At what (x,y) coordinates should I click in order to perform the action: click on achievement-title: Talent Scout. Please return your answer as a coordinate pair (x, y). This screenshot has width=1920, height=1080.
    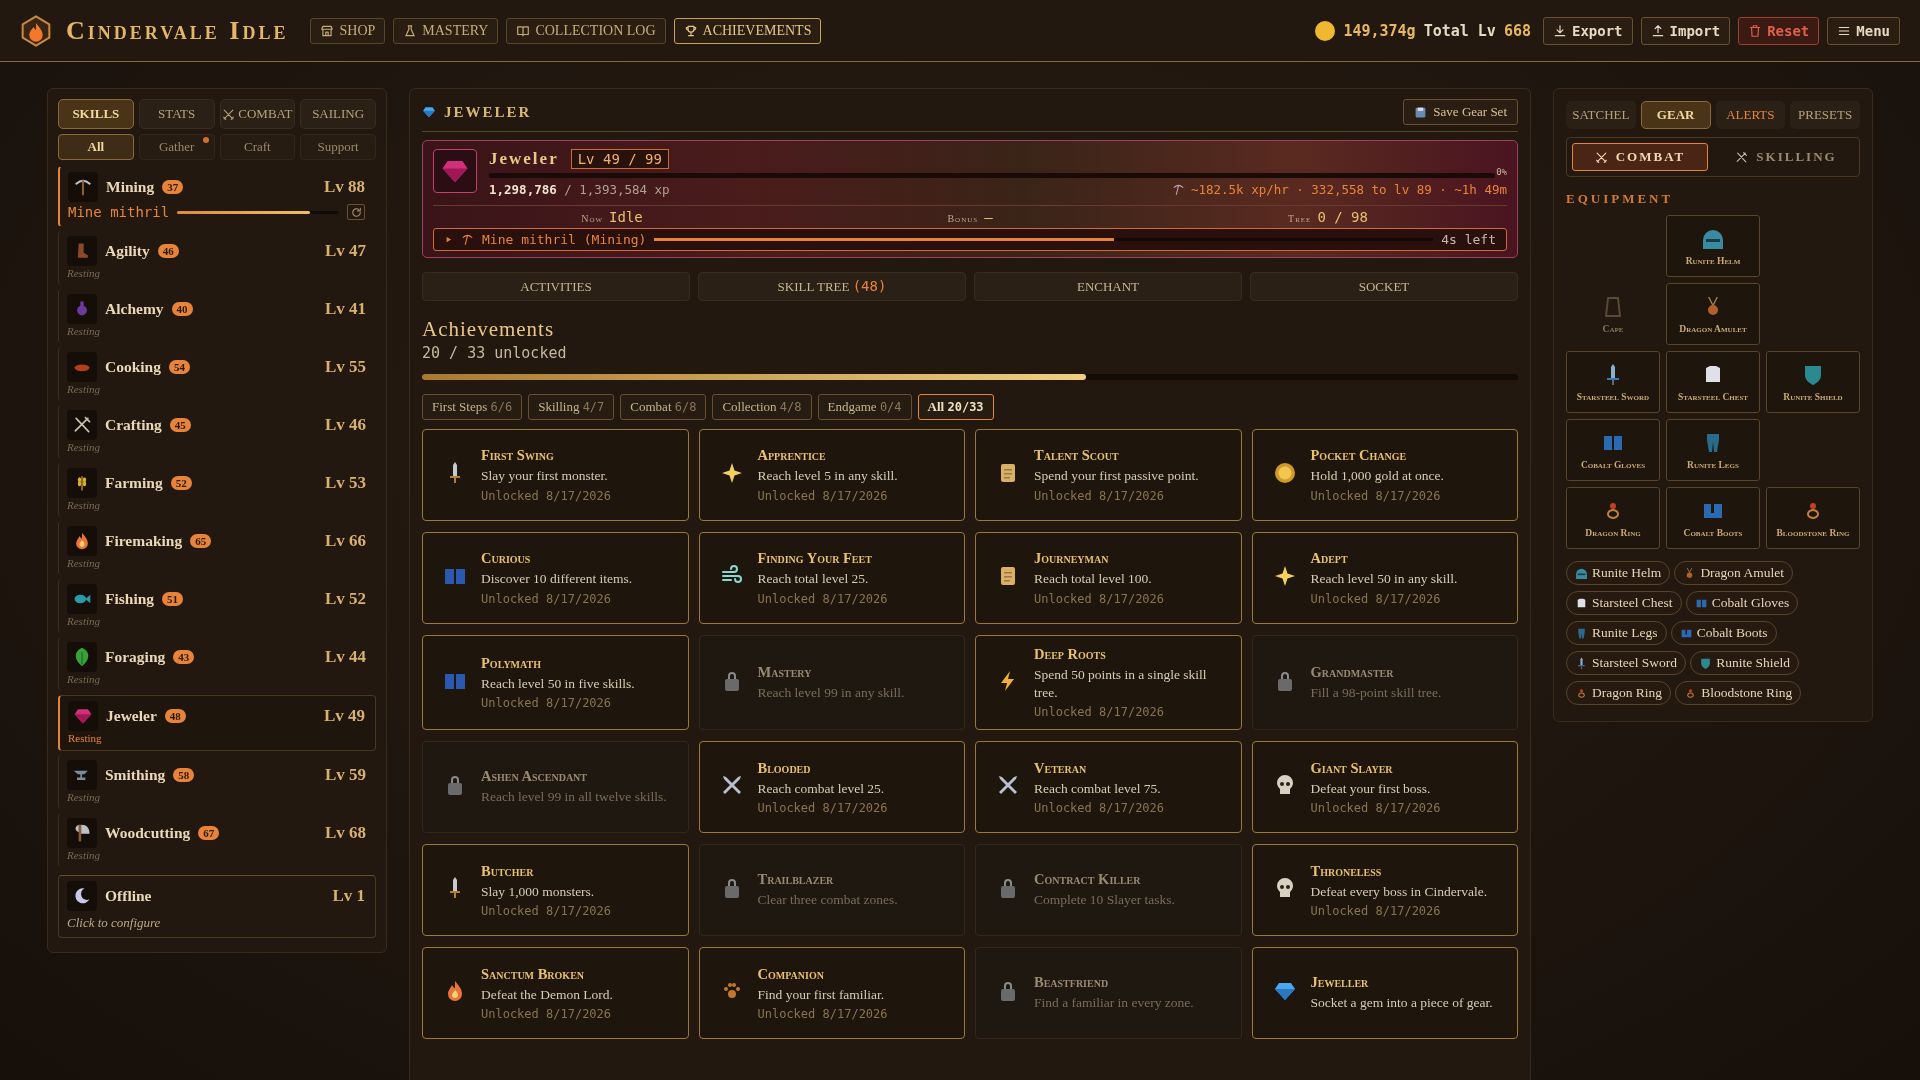
    Looking at the image, I should click on (1077, 456).